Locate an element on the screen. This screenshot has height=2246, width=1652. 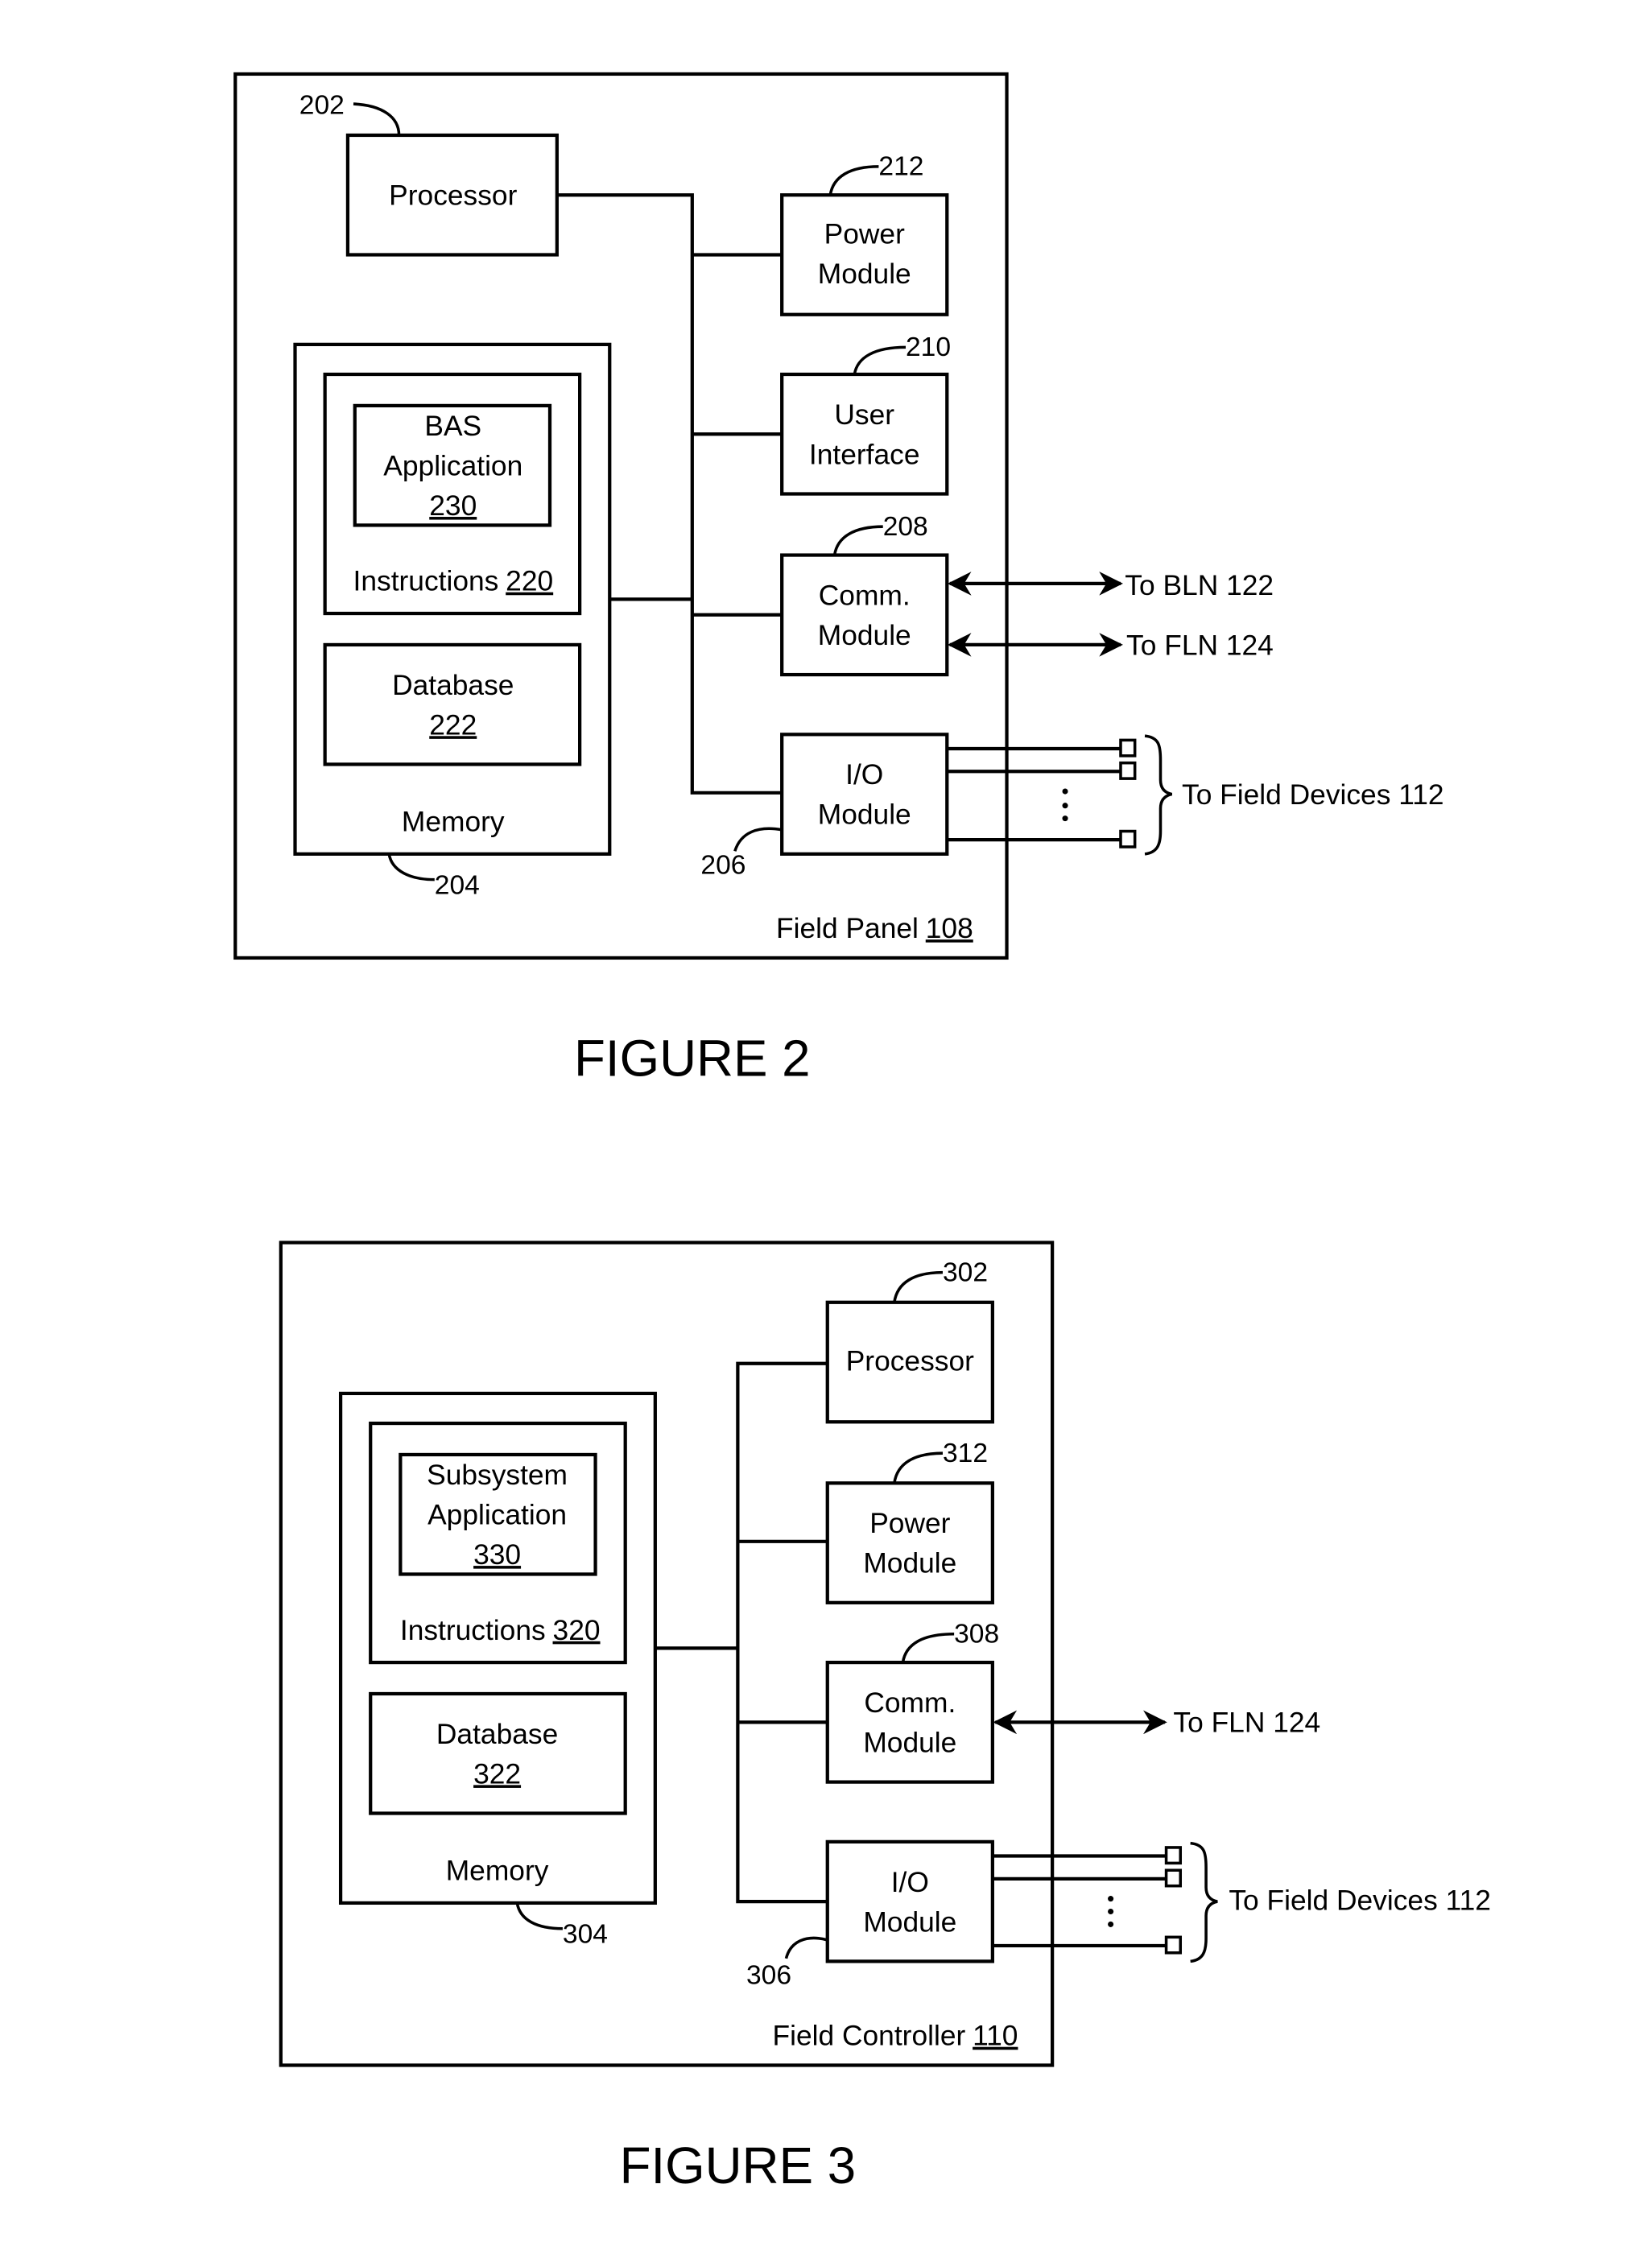
database-ref: 222 is located at coordinates (453, 725).